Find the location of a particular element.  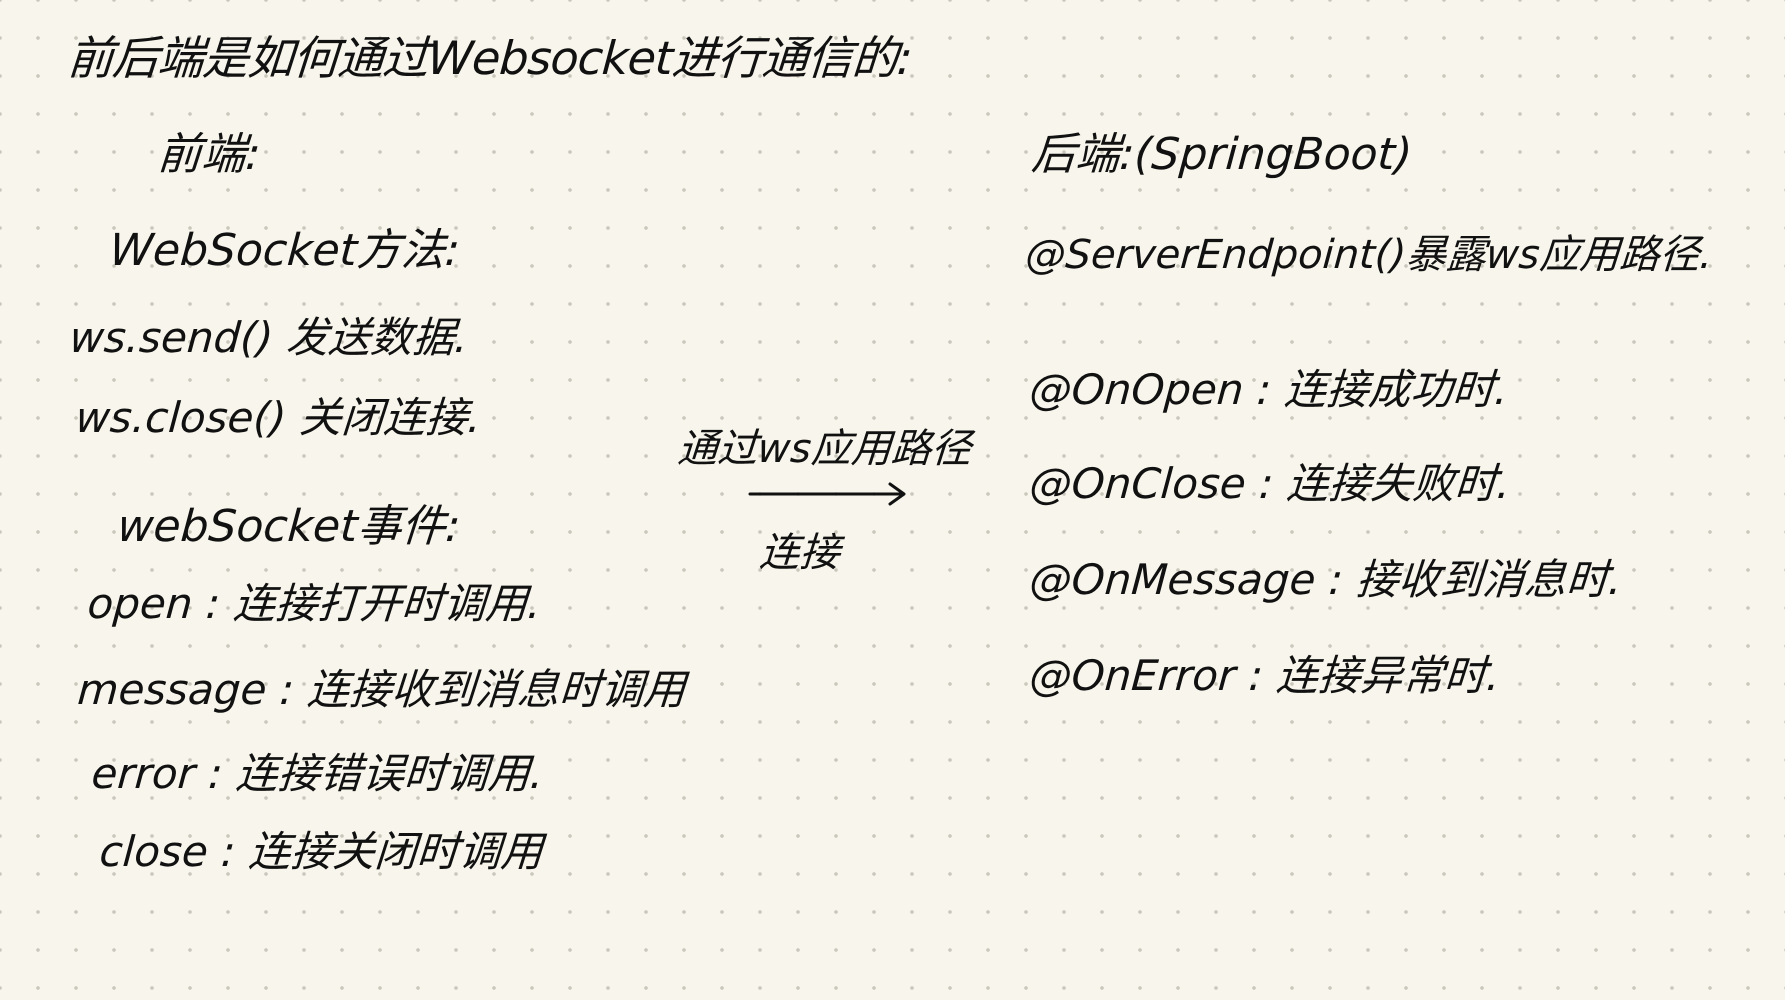

right-arrow-icon is located at coordinates (827, 494).